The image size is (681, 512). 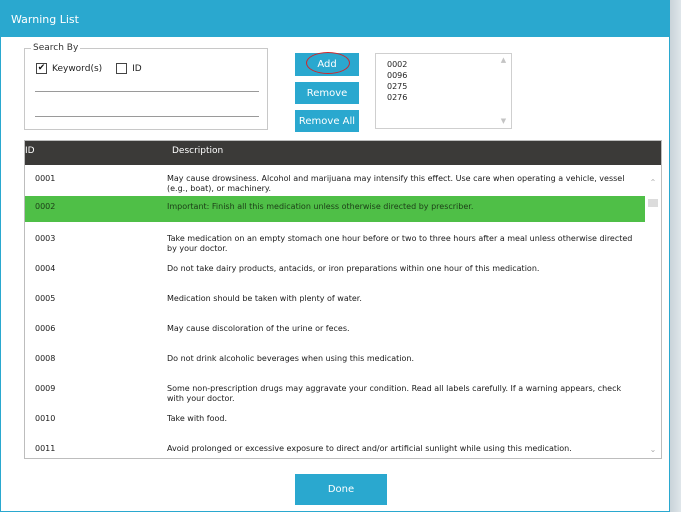 I want to click on row-id: 0004, so click(x=45, y=268).